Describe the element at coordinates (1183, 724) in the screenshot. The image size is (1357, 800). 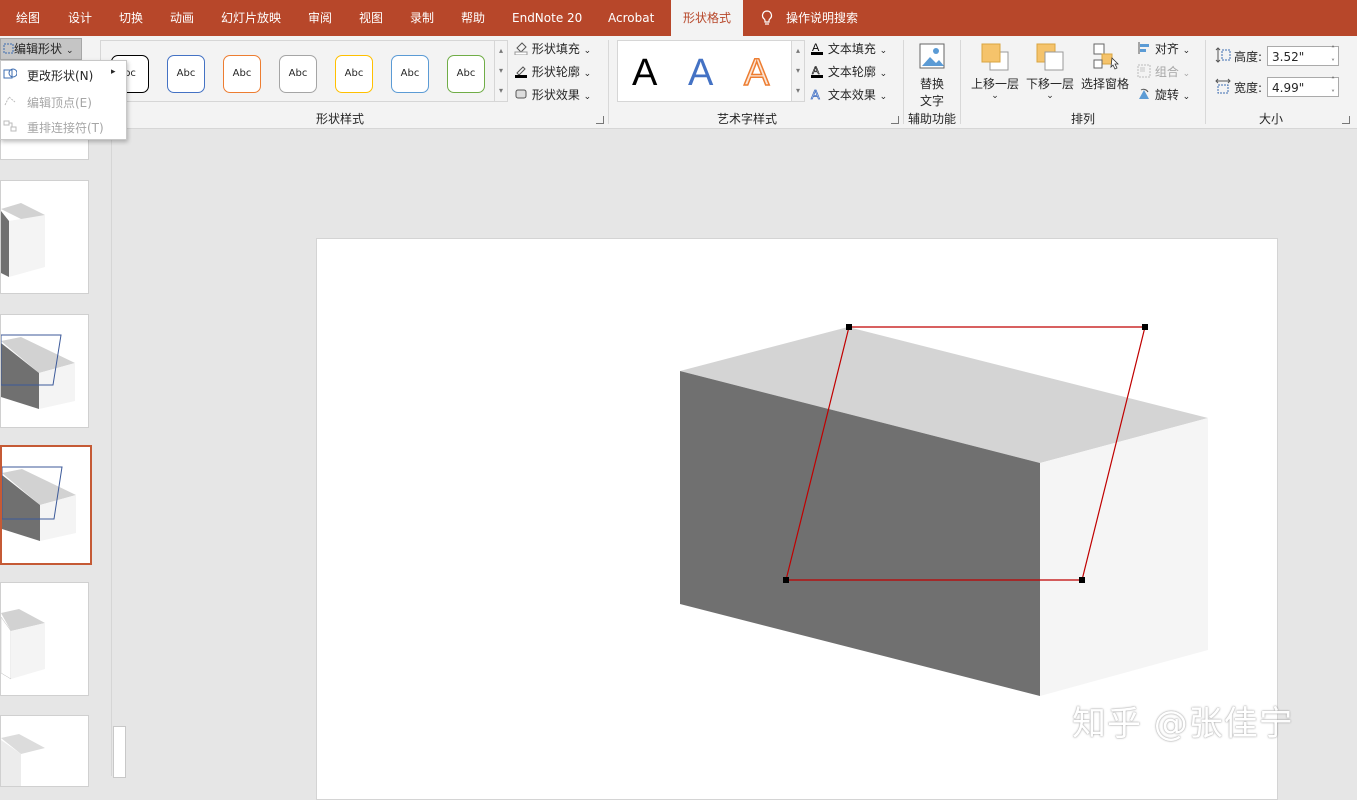
I see `watermark: 知乎 @张佳宁` at that location.